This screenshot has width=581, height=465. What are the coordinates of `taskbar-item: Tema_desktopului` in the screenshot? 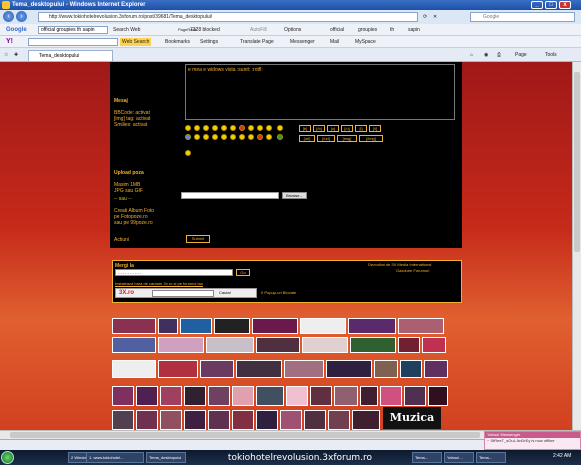 It's located at (166, 457).